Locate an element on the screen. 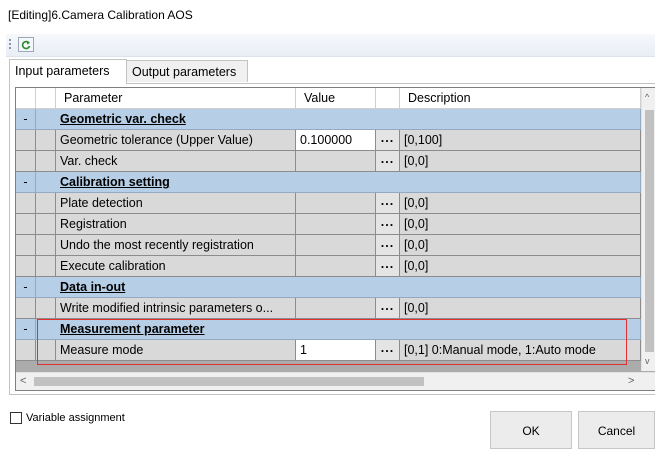 The width and height of the screenshot is (655, 455). column-header-description: Description is located at coordinates (520, 98).